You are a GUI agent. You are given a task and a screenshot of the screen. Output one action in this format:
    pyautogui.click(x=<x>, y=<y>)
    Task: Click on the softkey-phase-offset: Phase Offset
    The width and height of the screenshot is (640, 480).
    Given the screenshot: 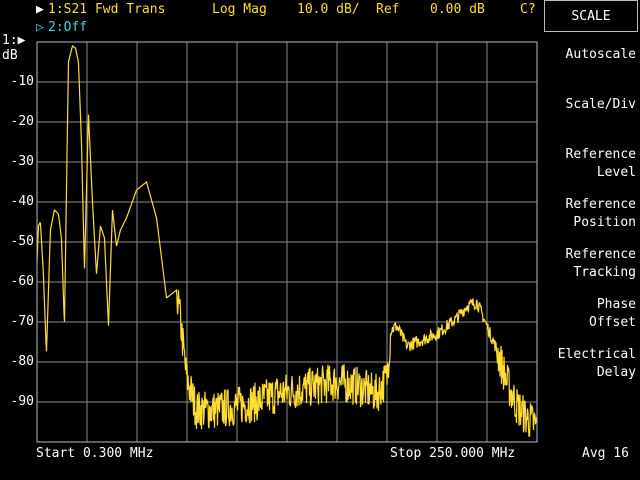 What is the action you would take?
    pyautogui.click(x=612, y=314)
    